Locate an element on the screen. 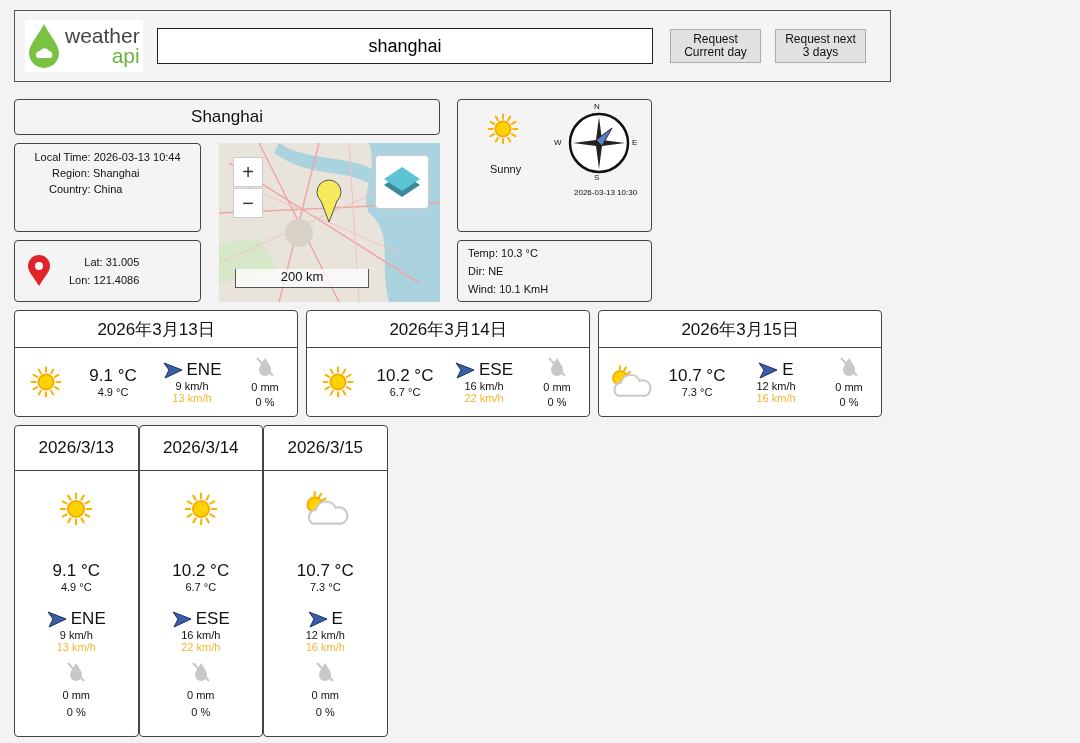  country: Country: China is located at coordinates (86, 189).